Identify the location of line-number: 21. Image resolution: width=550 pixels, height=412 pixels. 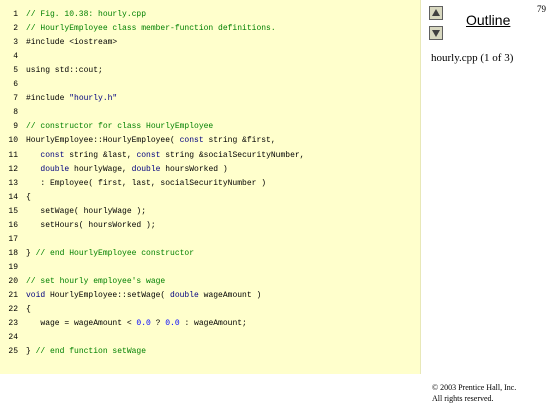
(13, 295).